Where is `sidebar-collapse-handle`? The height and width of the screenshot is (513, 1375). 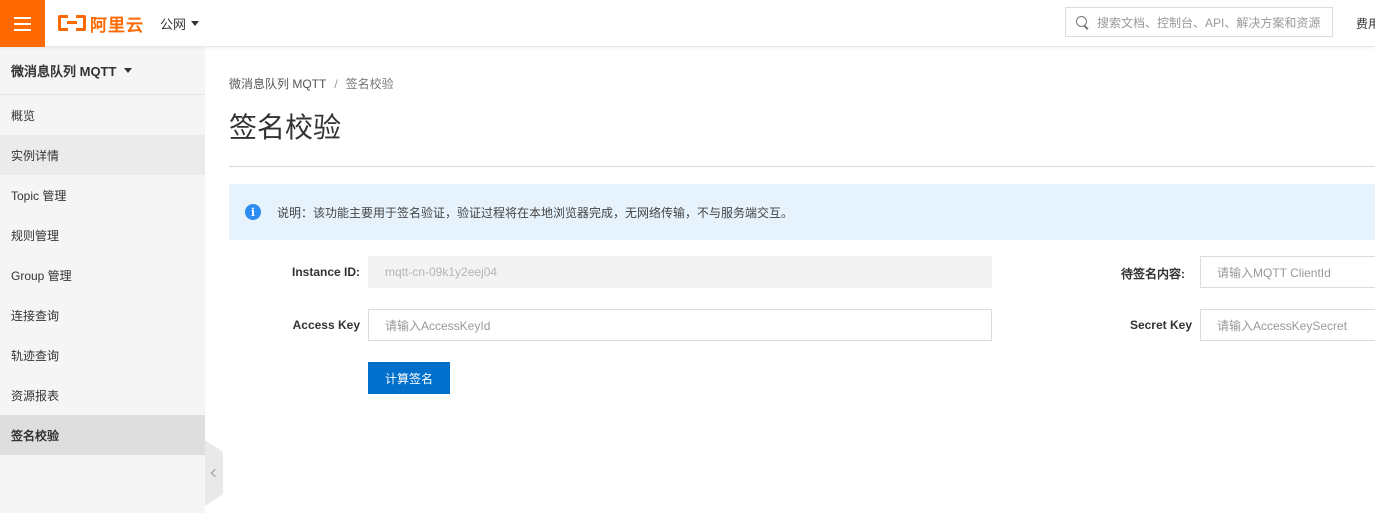
sidebar-collapse-handle is located at coordinates (214, 473).